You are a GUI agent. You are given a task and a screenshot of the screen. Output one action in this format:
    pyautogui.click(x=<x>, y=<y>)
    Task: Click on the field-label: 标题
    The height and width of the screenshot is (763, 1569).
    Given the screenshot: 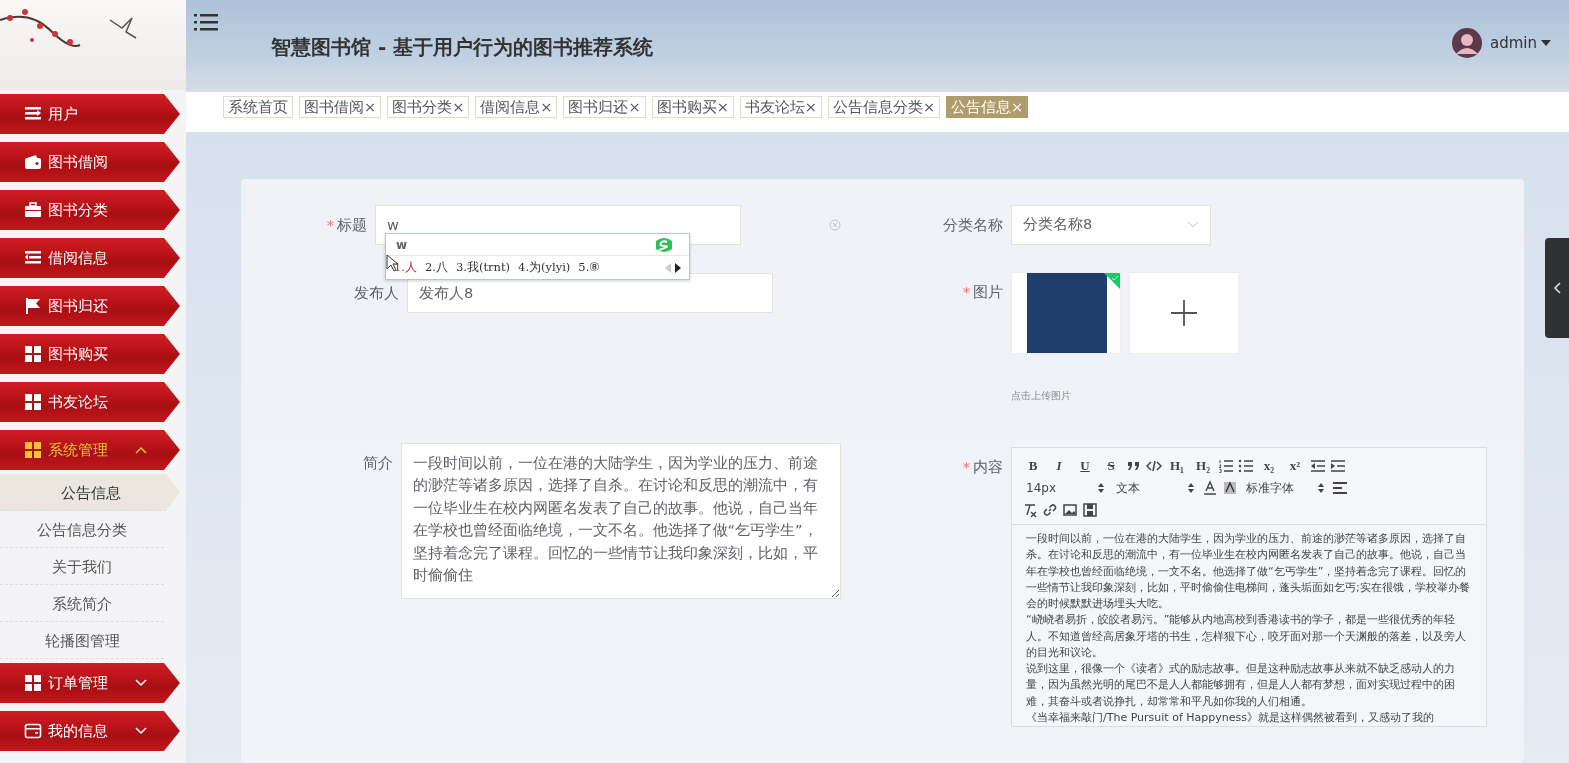 What is the action you would take?
    pyautogui.click(x=352, y=225)
    